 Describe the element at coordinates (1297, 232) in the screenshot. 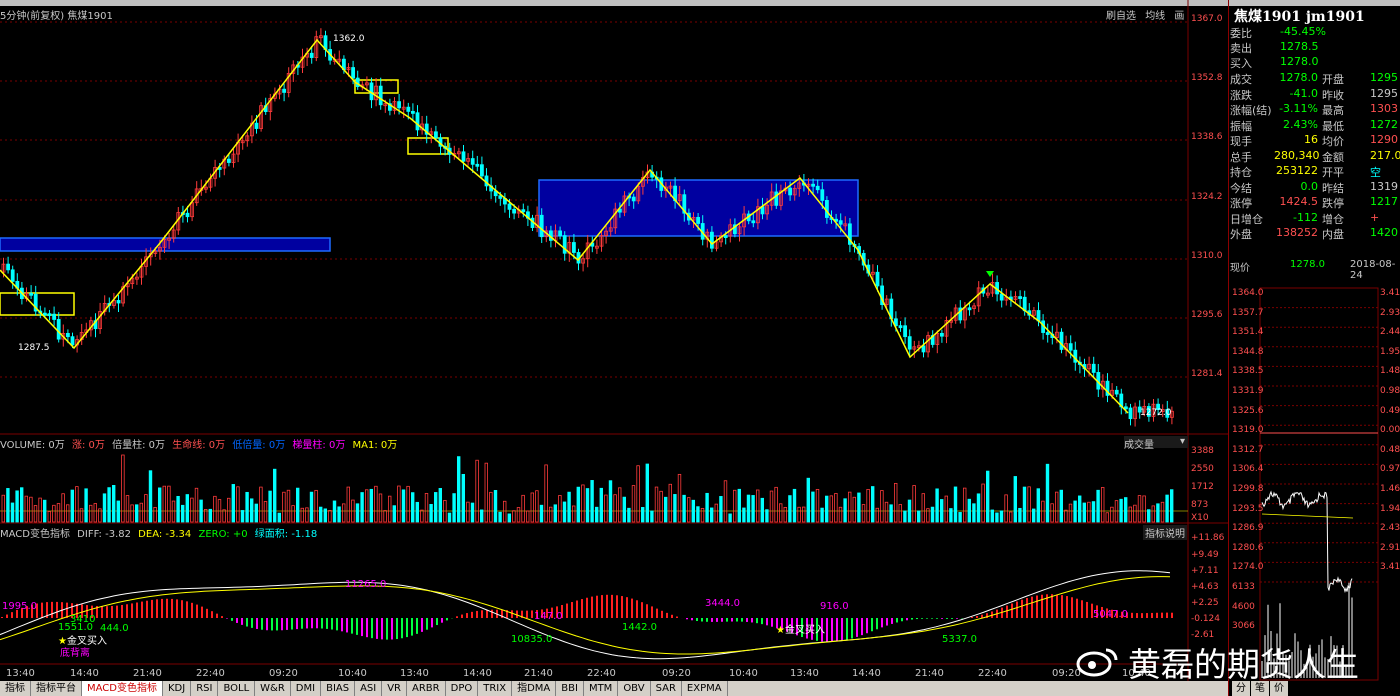

I see `quote-value: 138252` at that location.